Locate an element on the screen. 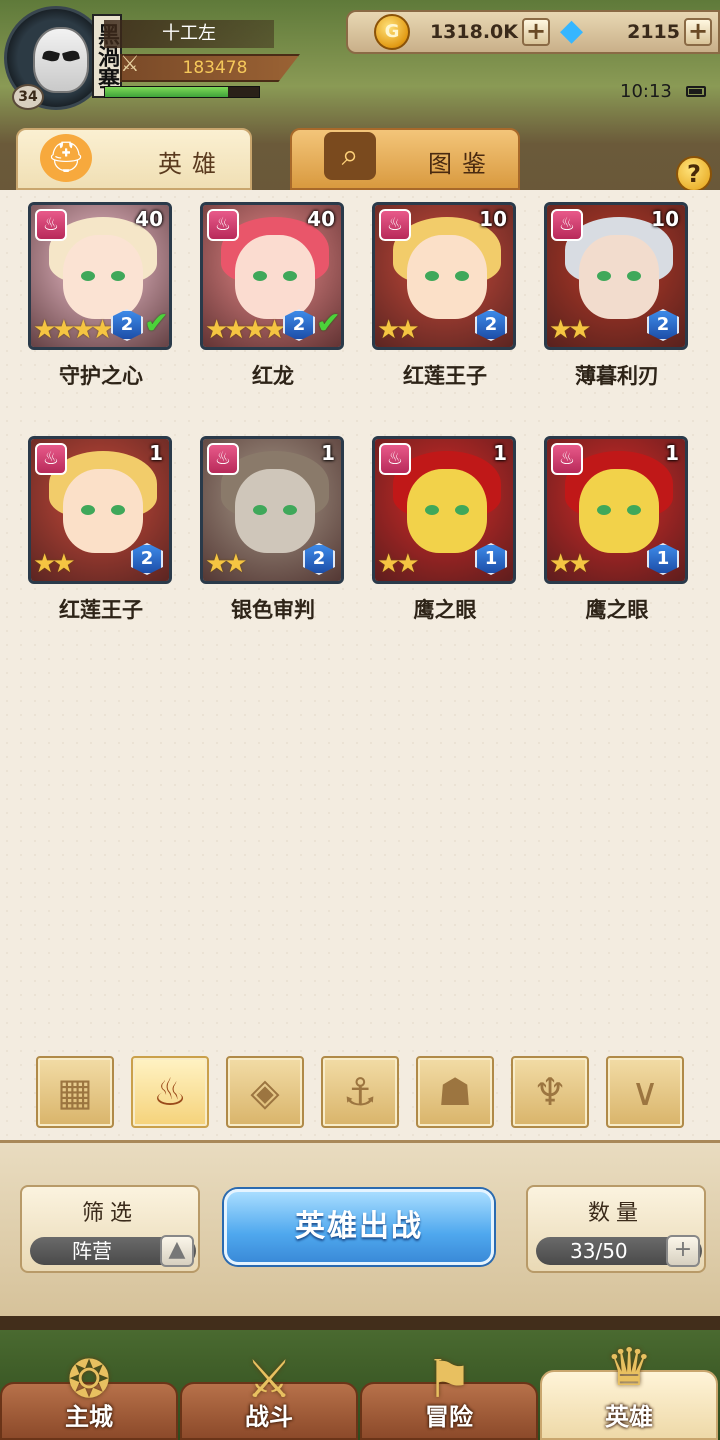  filter-beast-head-button: ☗ is located at coordinates (455, 1092).